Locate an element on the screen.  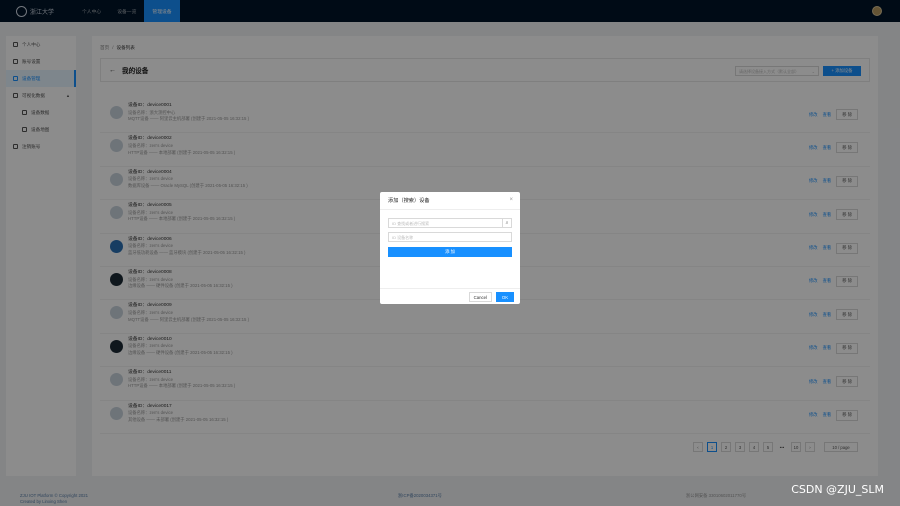
modal-body: ID 查找或者进行搜索 ⌕ ID 设备名称 添 加 is located at coordinates (450, 237).